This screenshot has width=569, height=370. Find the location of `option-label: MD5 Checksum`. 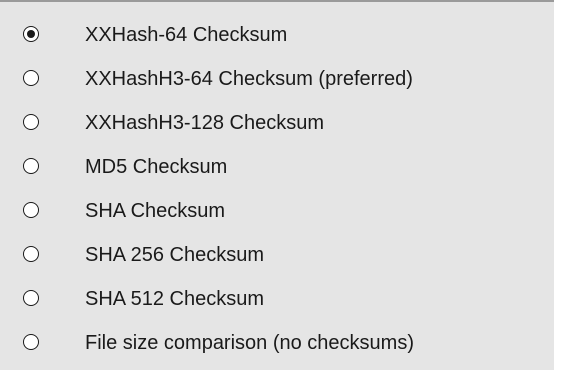

option-label: MD5 Checksum is located at coordinates (156, 167).